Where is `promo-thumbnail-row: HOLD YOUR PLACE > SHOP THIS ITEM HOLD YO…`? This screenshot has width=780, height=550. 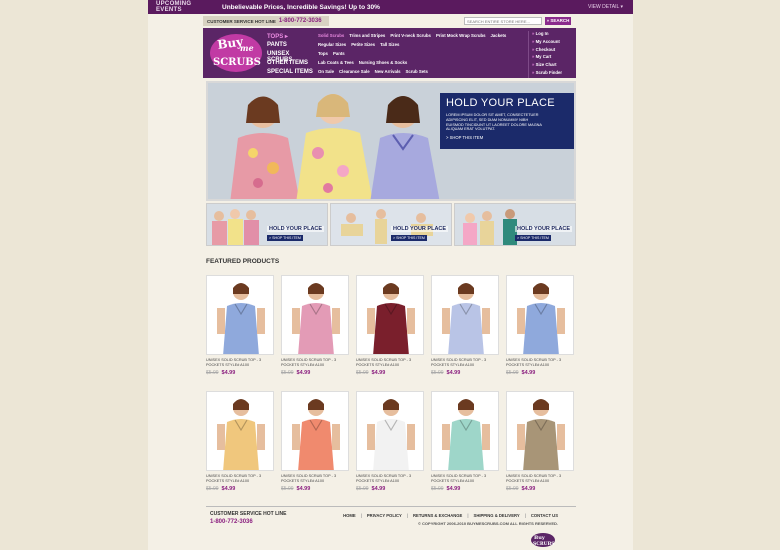 promo-thumbnail-row: HOLD YOUR PLACE > SHOP THIS ITEM HOLD YO… is located at coordinates (391, 224).